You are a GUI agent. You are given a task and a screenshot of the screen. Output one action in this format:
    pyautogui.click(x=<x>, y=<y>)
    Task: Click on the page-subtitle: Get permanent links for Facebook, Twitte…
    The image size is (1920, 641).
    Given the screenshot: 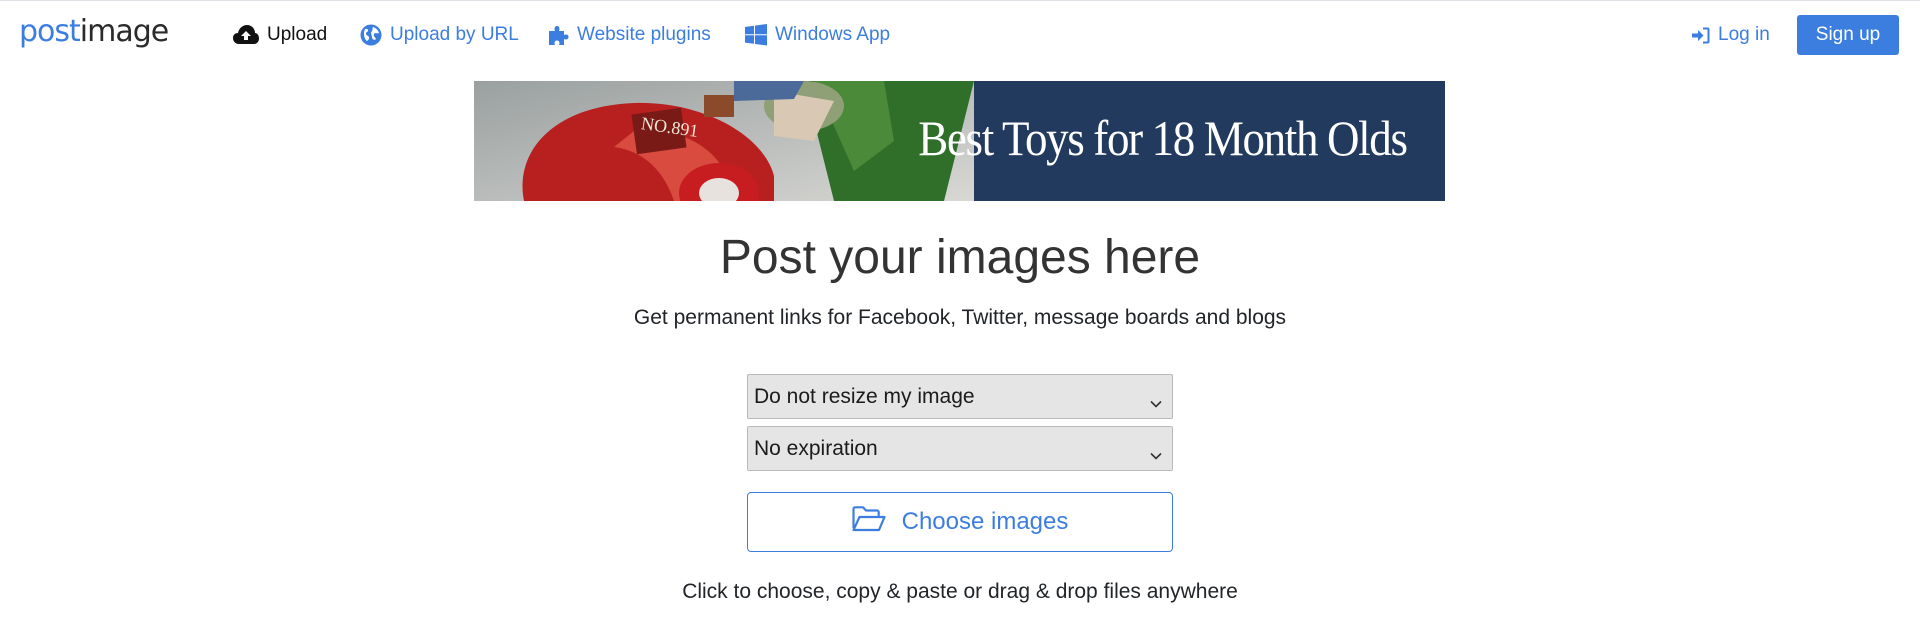 What is the action you would take?
    pyautogui.click(x=960, y=317)
    